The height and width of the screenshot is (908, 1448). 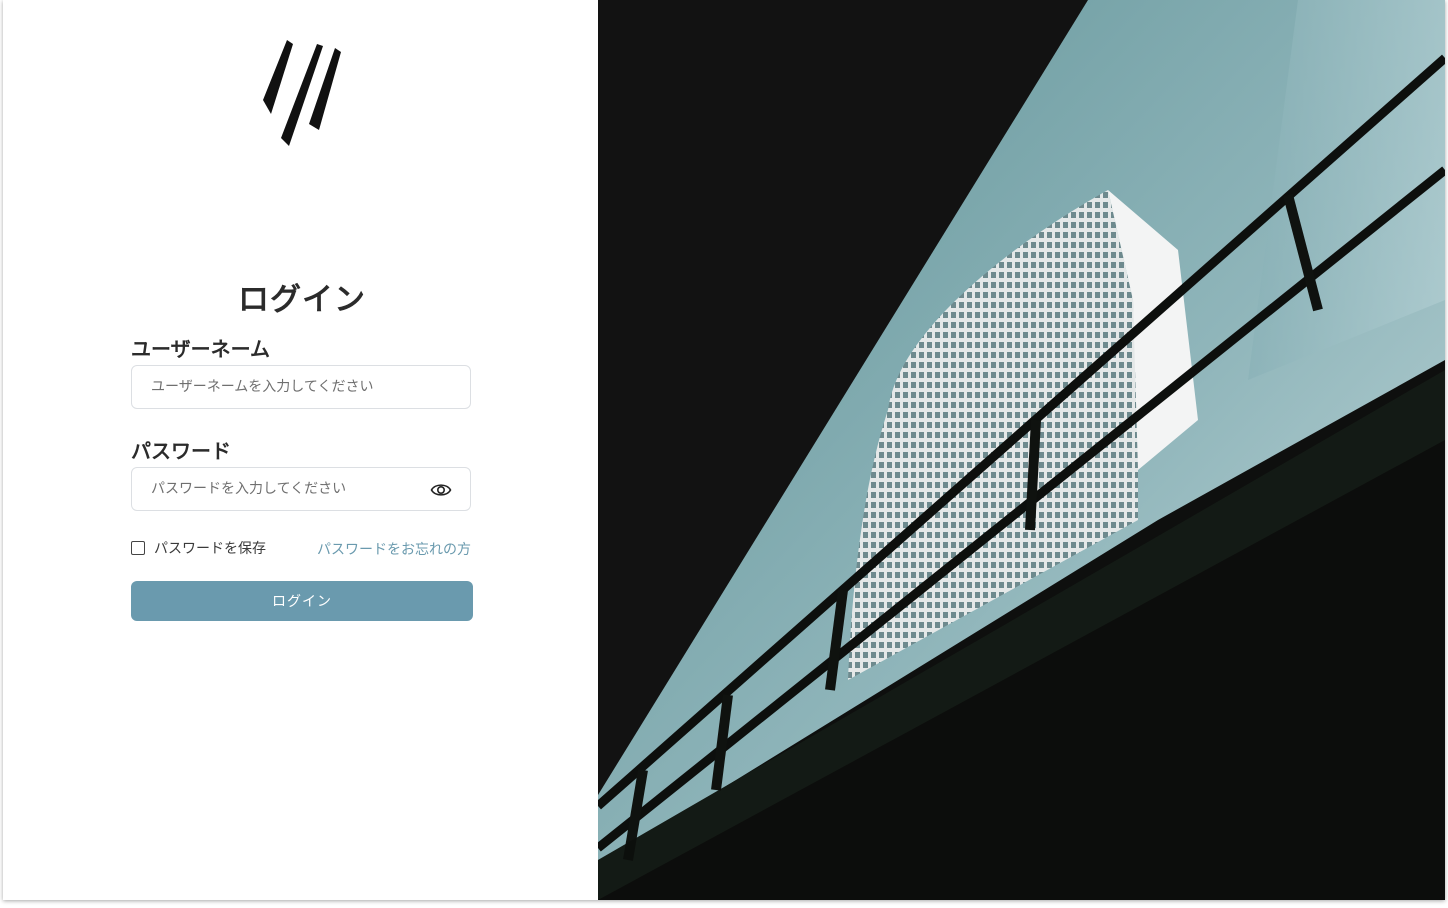 I want to click on username-field, so click(x=301, y=387).